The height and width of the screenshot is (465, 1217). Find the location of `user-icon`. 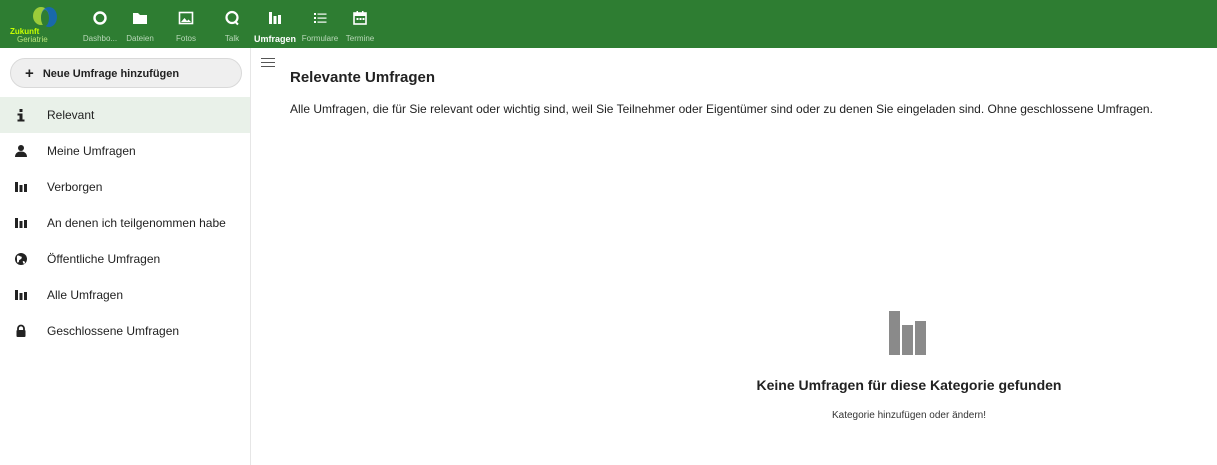

user-icon is located at coordinates (21, 151).